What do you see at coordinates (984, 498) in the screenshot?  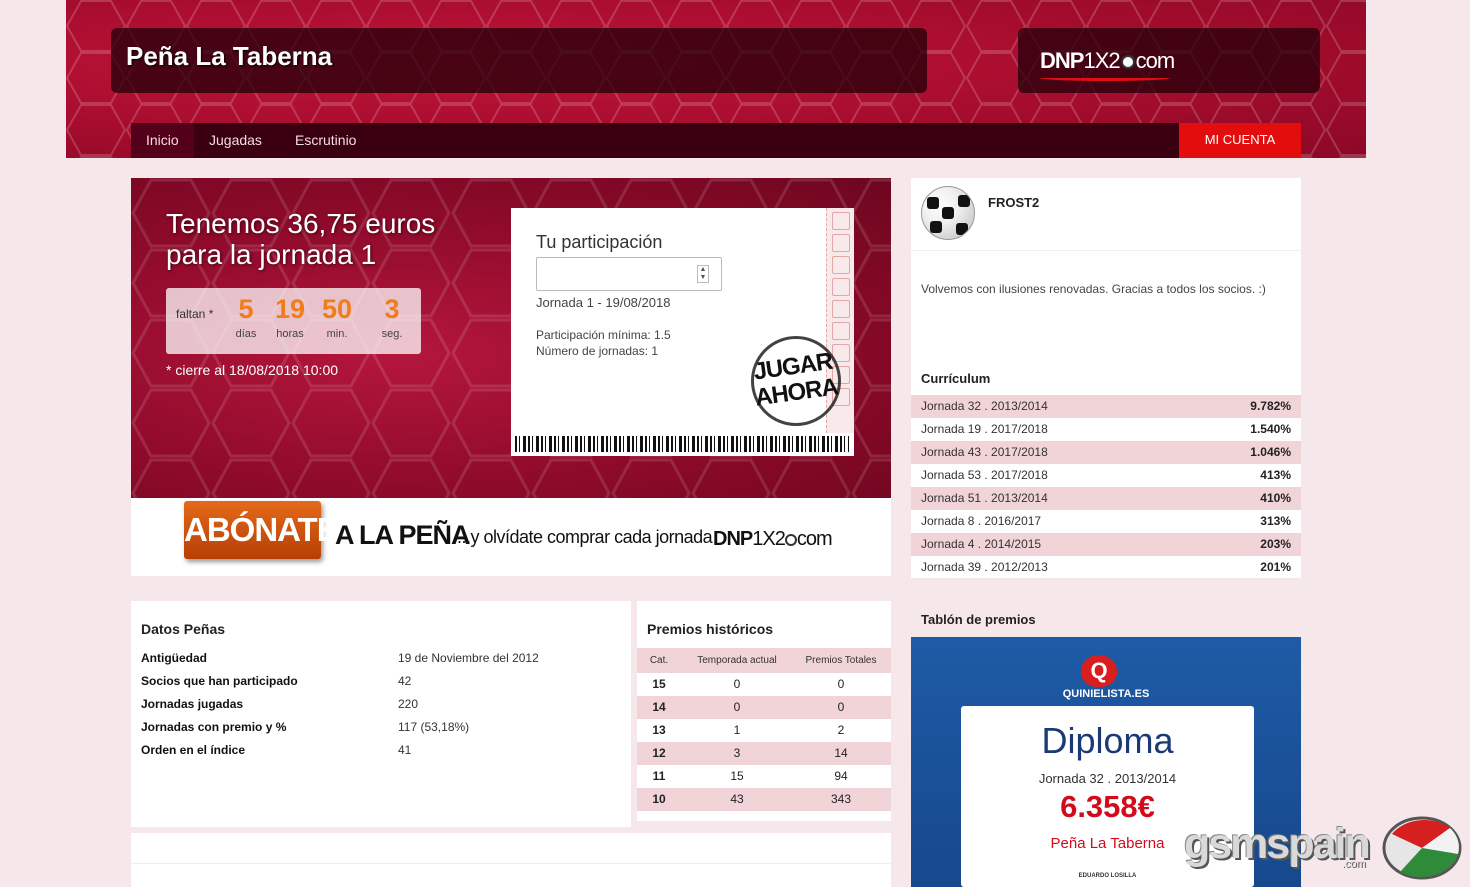 I see `curriculum-jornada: Jornada 51 . 2013/2014` at bounding box center [984, 498].